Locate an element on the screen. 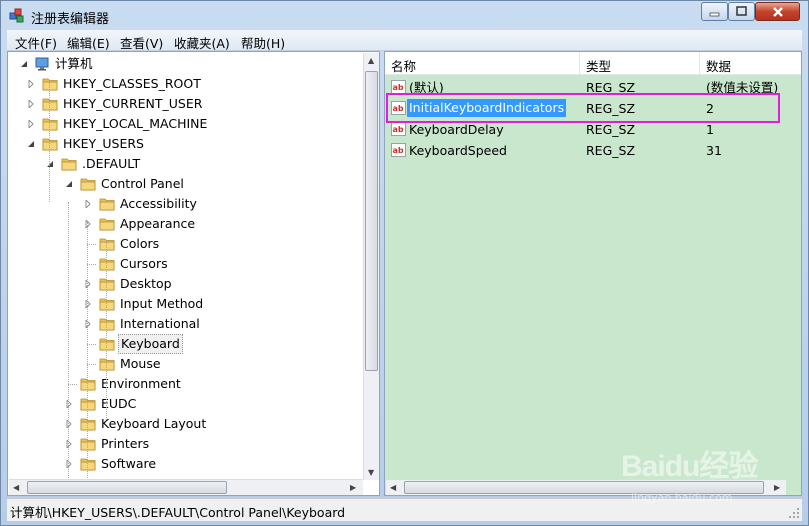 This screenshot has height=526, width=809. watermark-sub: jingyan.baidu.com is located at coordinates (682, 497).